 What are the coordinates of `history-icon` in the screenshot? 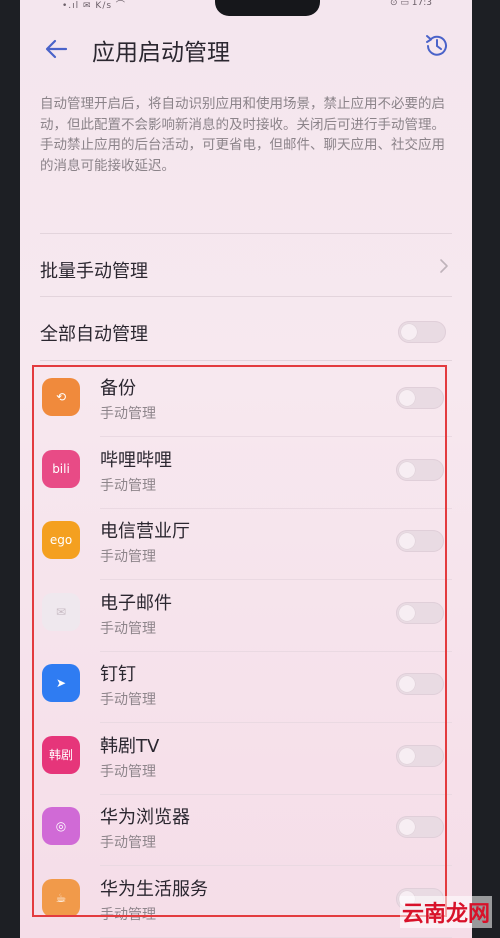 It's located at (437, 46).